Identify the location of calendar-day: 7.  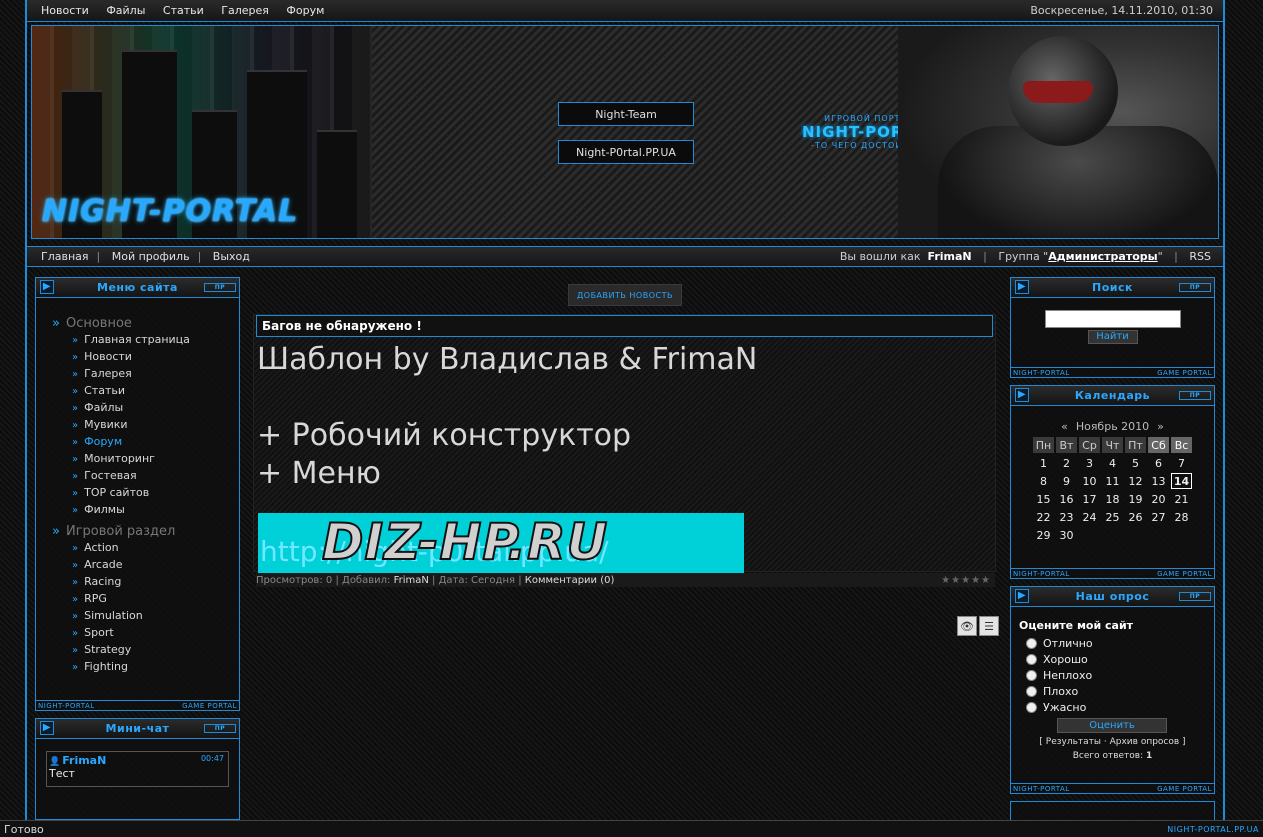
(1181, 463).